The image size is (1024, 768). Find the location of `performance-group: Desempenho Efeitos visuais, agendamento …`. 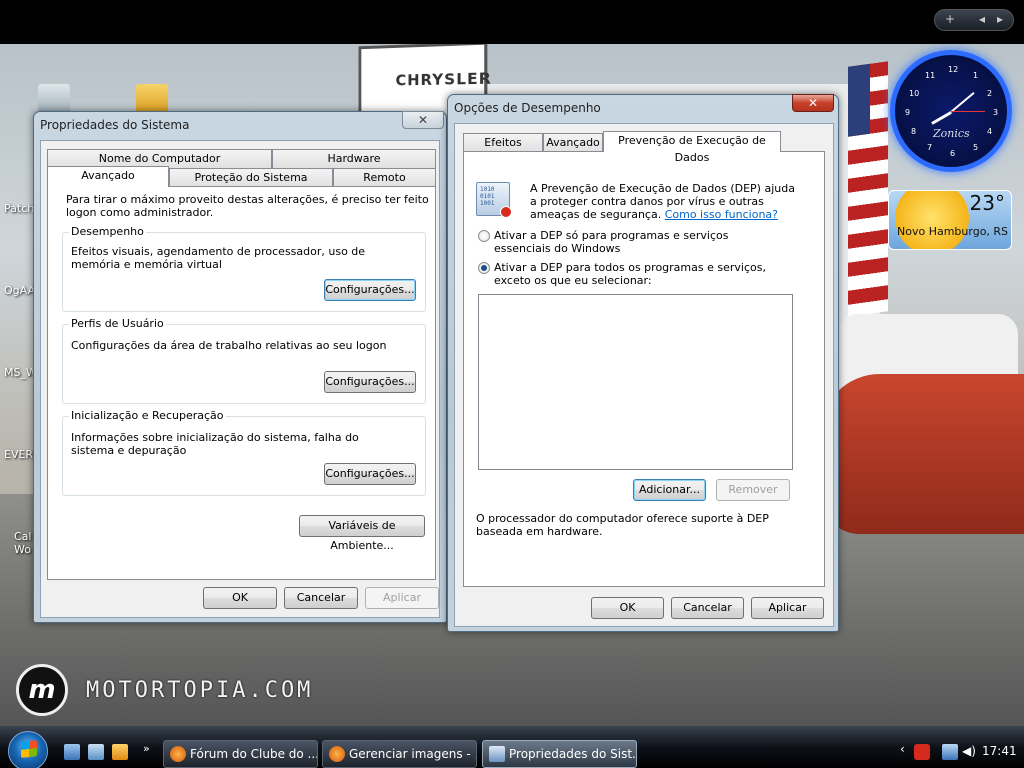

performance-group: Desempenho Efeitos visuais, agendamento … is located at coordinates (244, 268).